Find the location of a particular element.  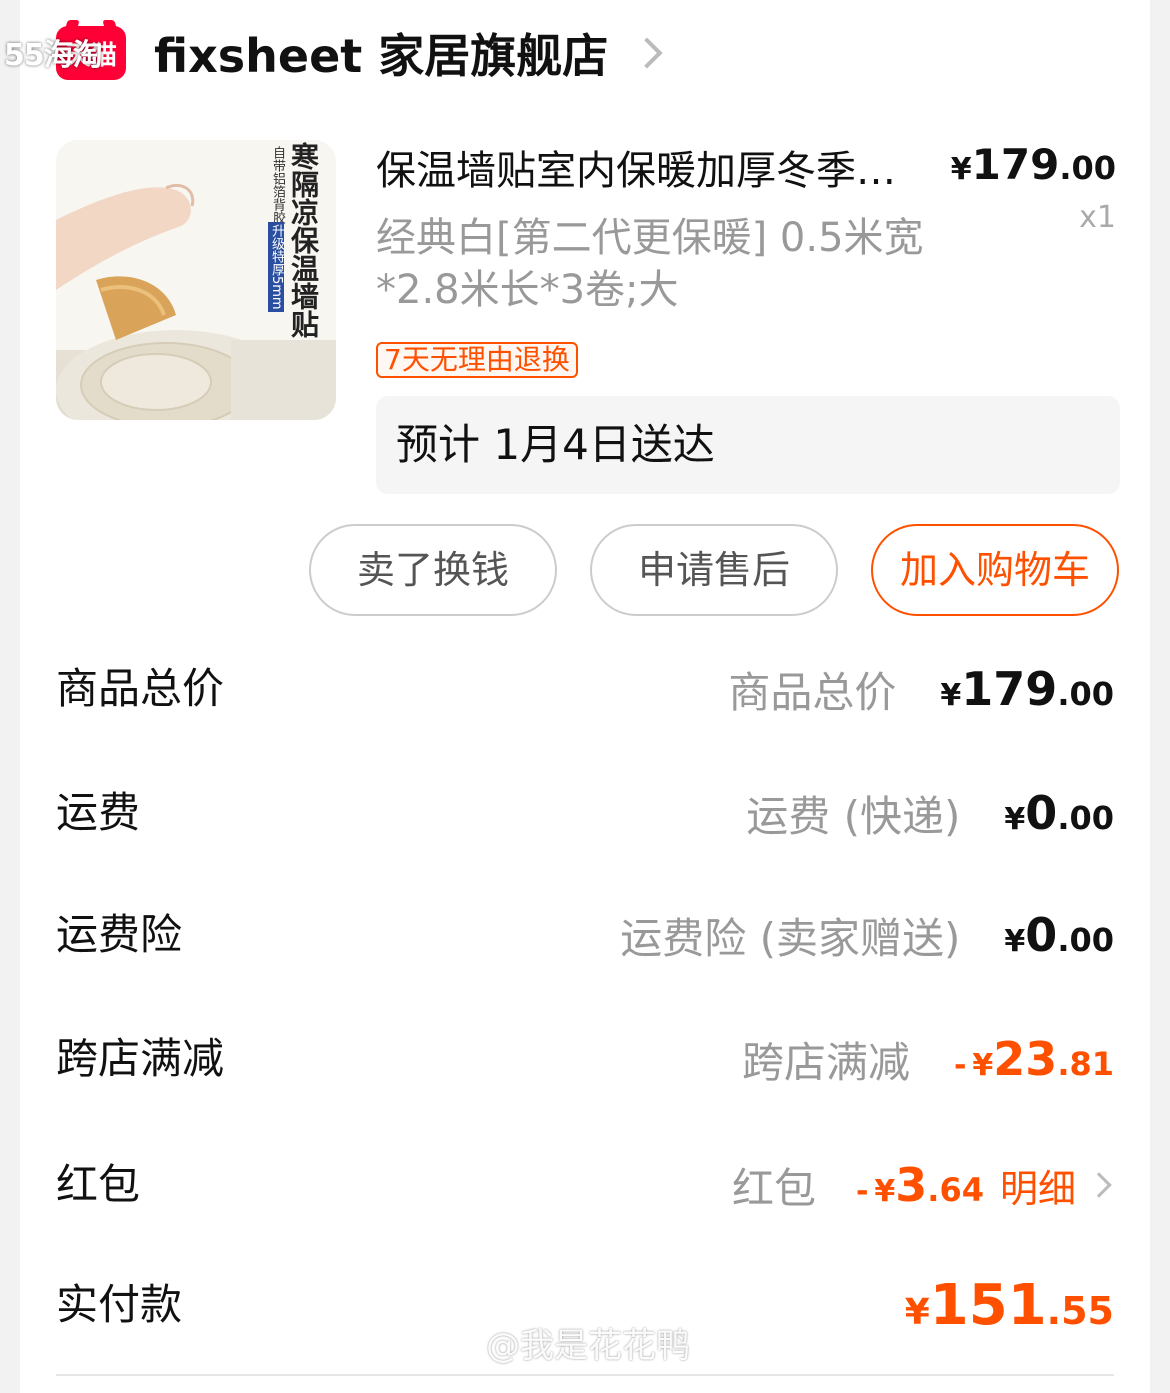

shipping-label: 运费 is located at coordinates (98, 812).